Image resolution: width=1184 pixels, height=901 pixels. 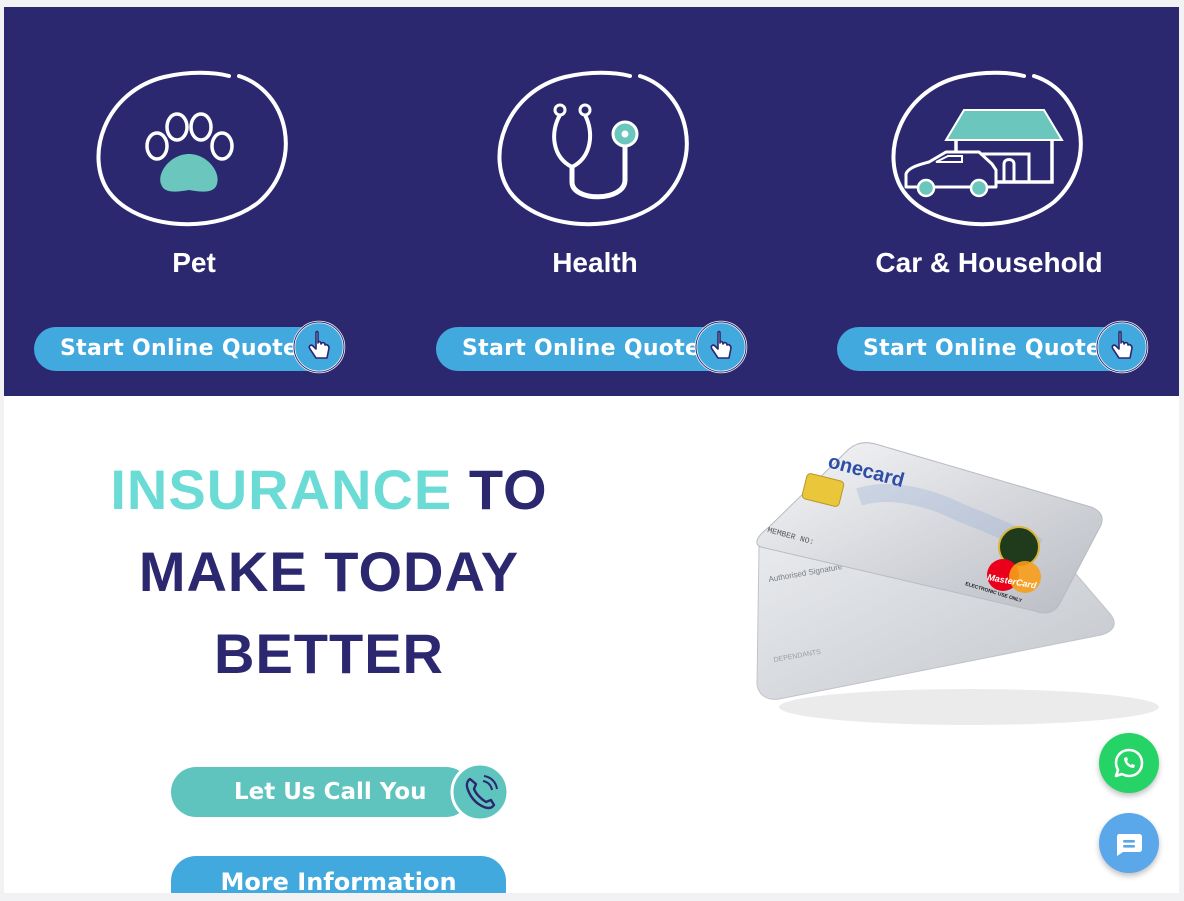 What do you see at coordinates (192, 148) in the screenshot?
I see `paw-icon` at bounding box center [192, 148].